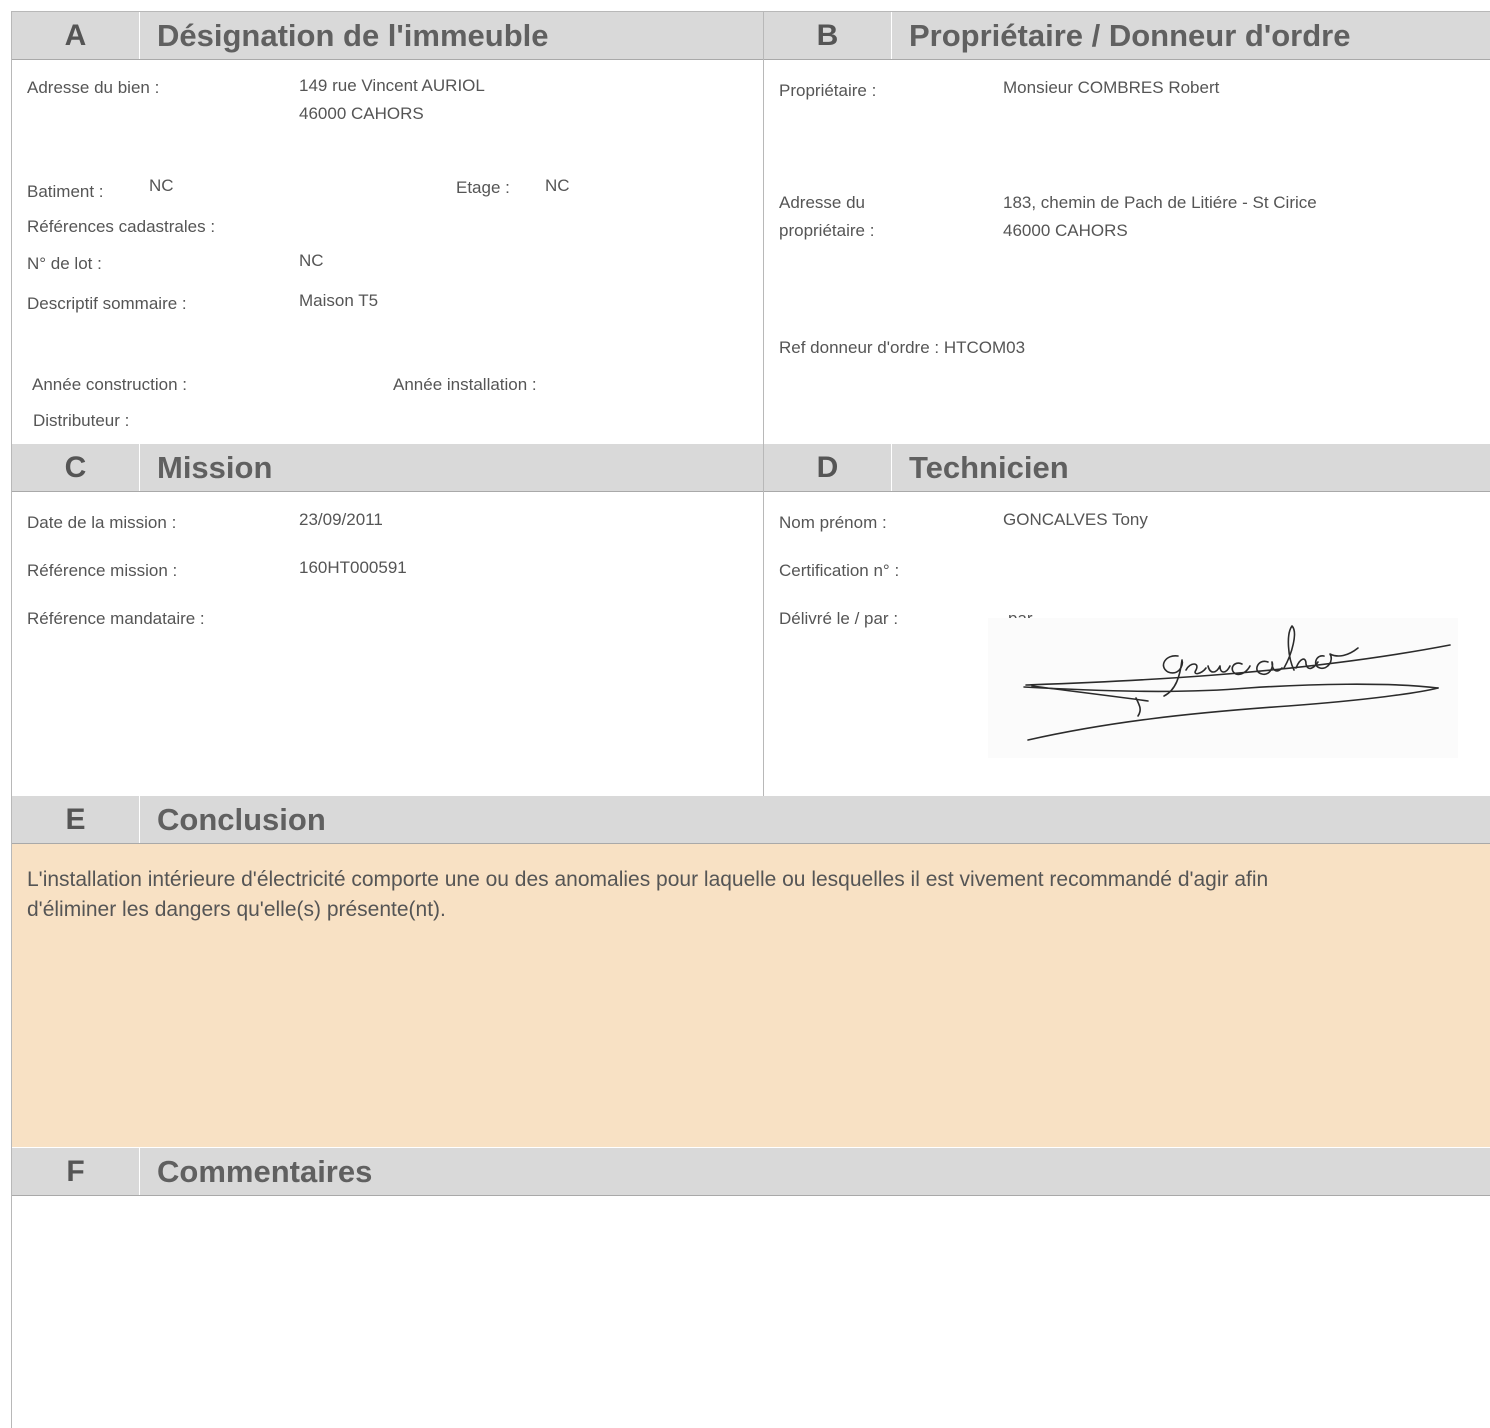  Describe the element at coordinates (392, 85) in the screenshot. I see `adresse-bien-line1: 149 rue Vincent AURIOL` at that location.